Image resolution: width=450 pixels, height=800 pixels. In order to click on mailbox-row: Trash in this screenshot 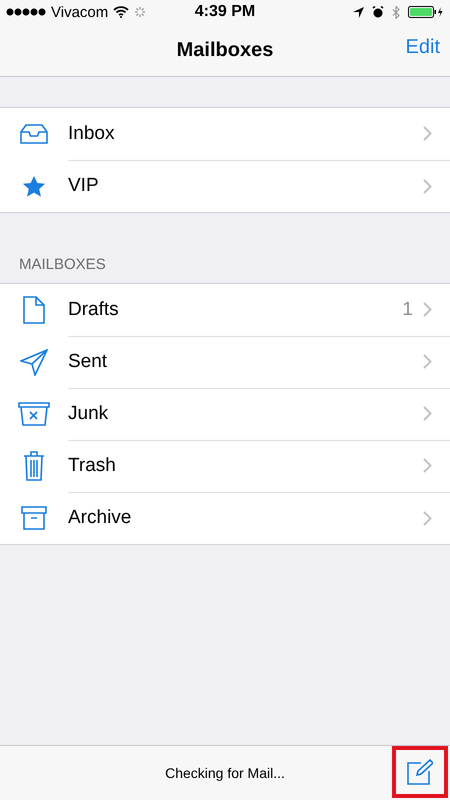, I will do `click(225, 466)`.